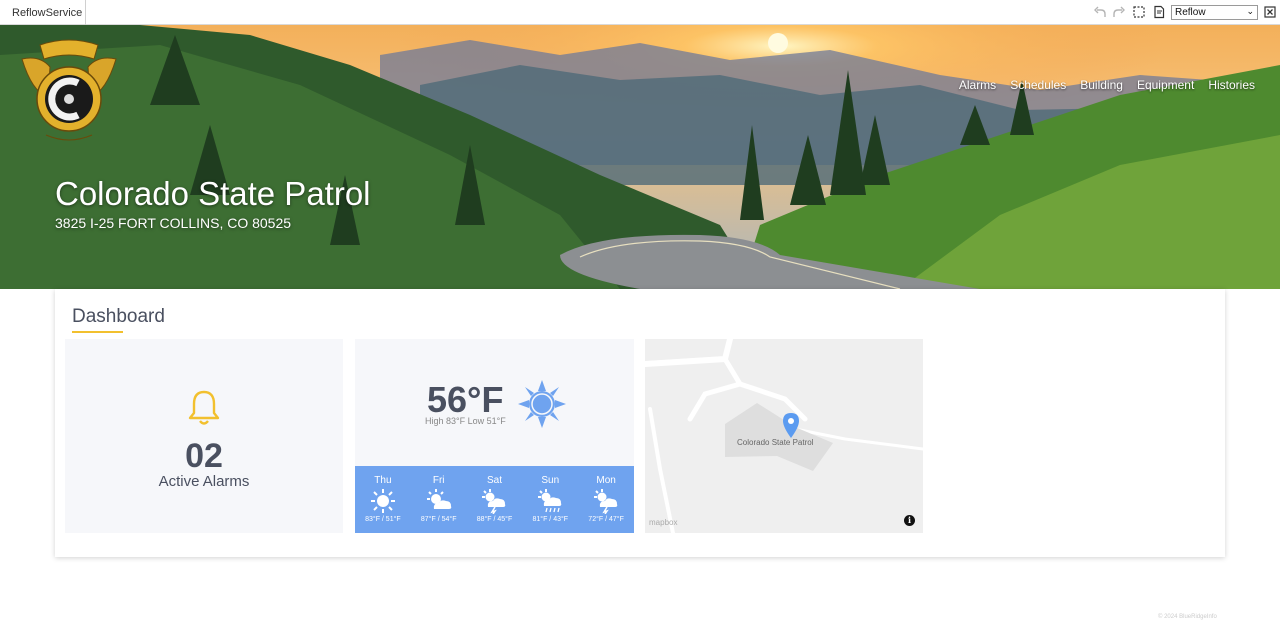  Describe the element at coordinates (465, 399) in the screenshot. I see `current-temperature: 56°F` at that location.